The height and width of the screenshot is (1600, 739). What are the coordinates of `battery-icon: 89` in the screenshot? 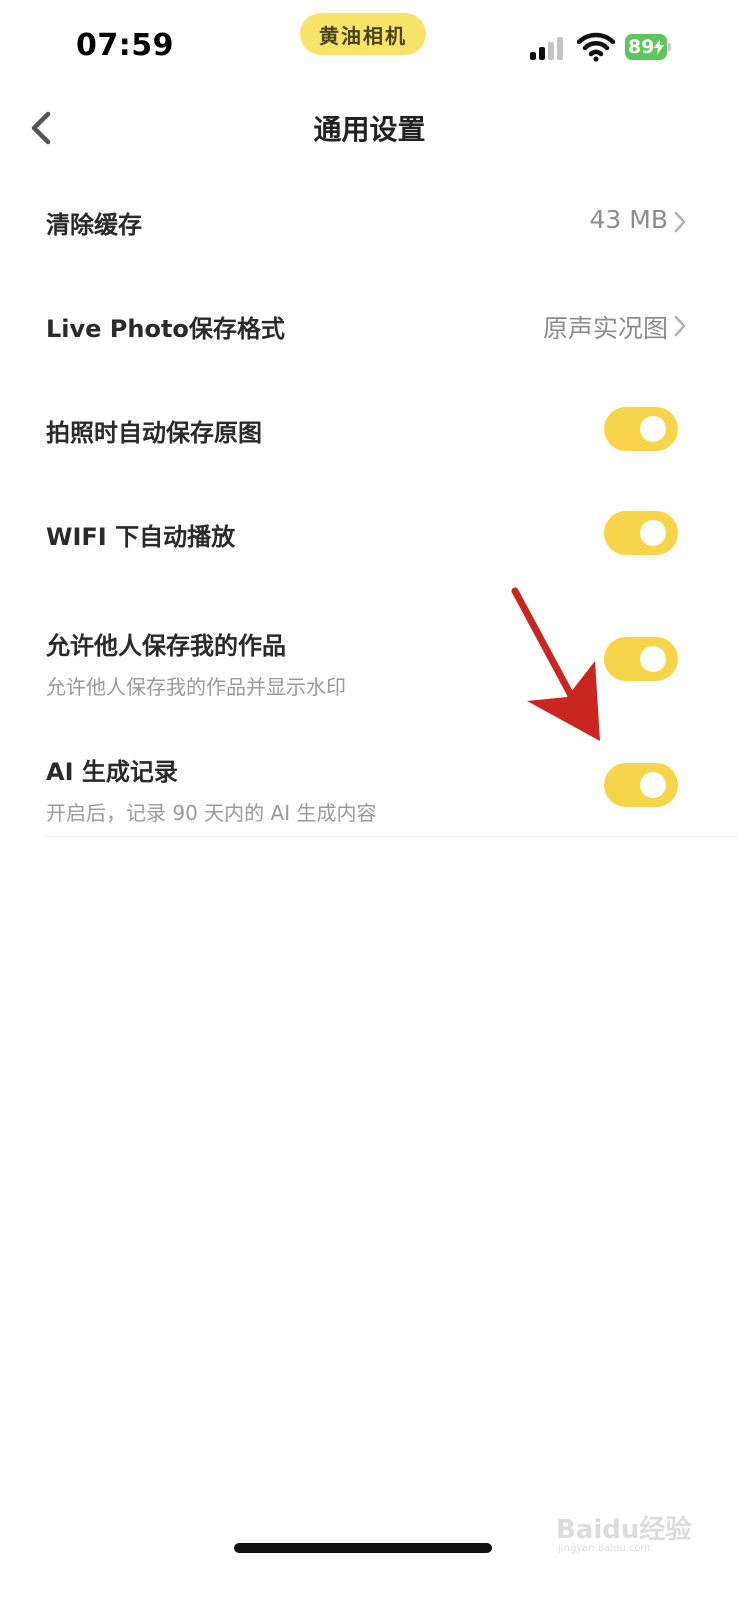 It's located at (648, 47).